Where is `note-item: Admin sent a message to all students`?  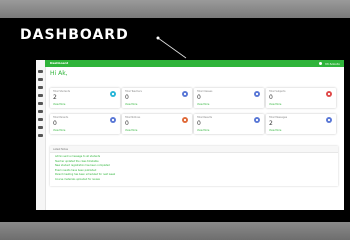
note-item: Admin sent a message to all students is located at coordinates (77, 156).